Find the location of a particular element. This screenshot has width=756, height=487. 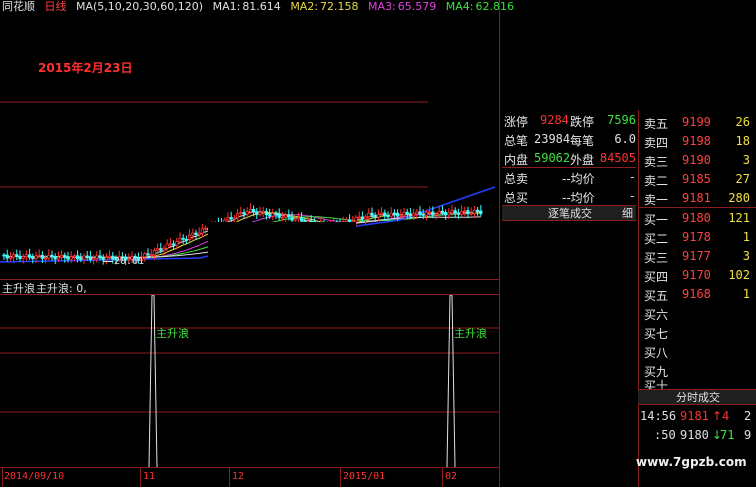

bid-price: 9177 is located at coordinates (696, 256).